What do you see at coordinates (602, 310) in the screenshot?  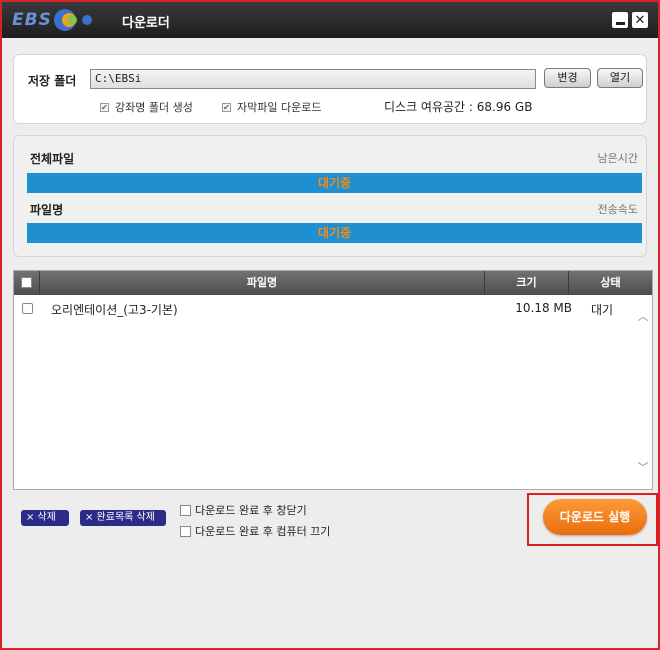 I see `row-file-status: 대기` at bounding box center [602, 310].